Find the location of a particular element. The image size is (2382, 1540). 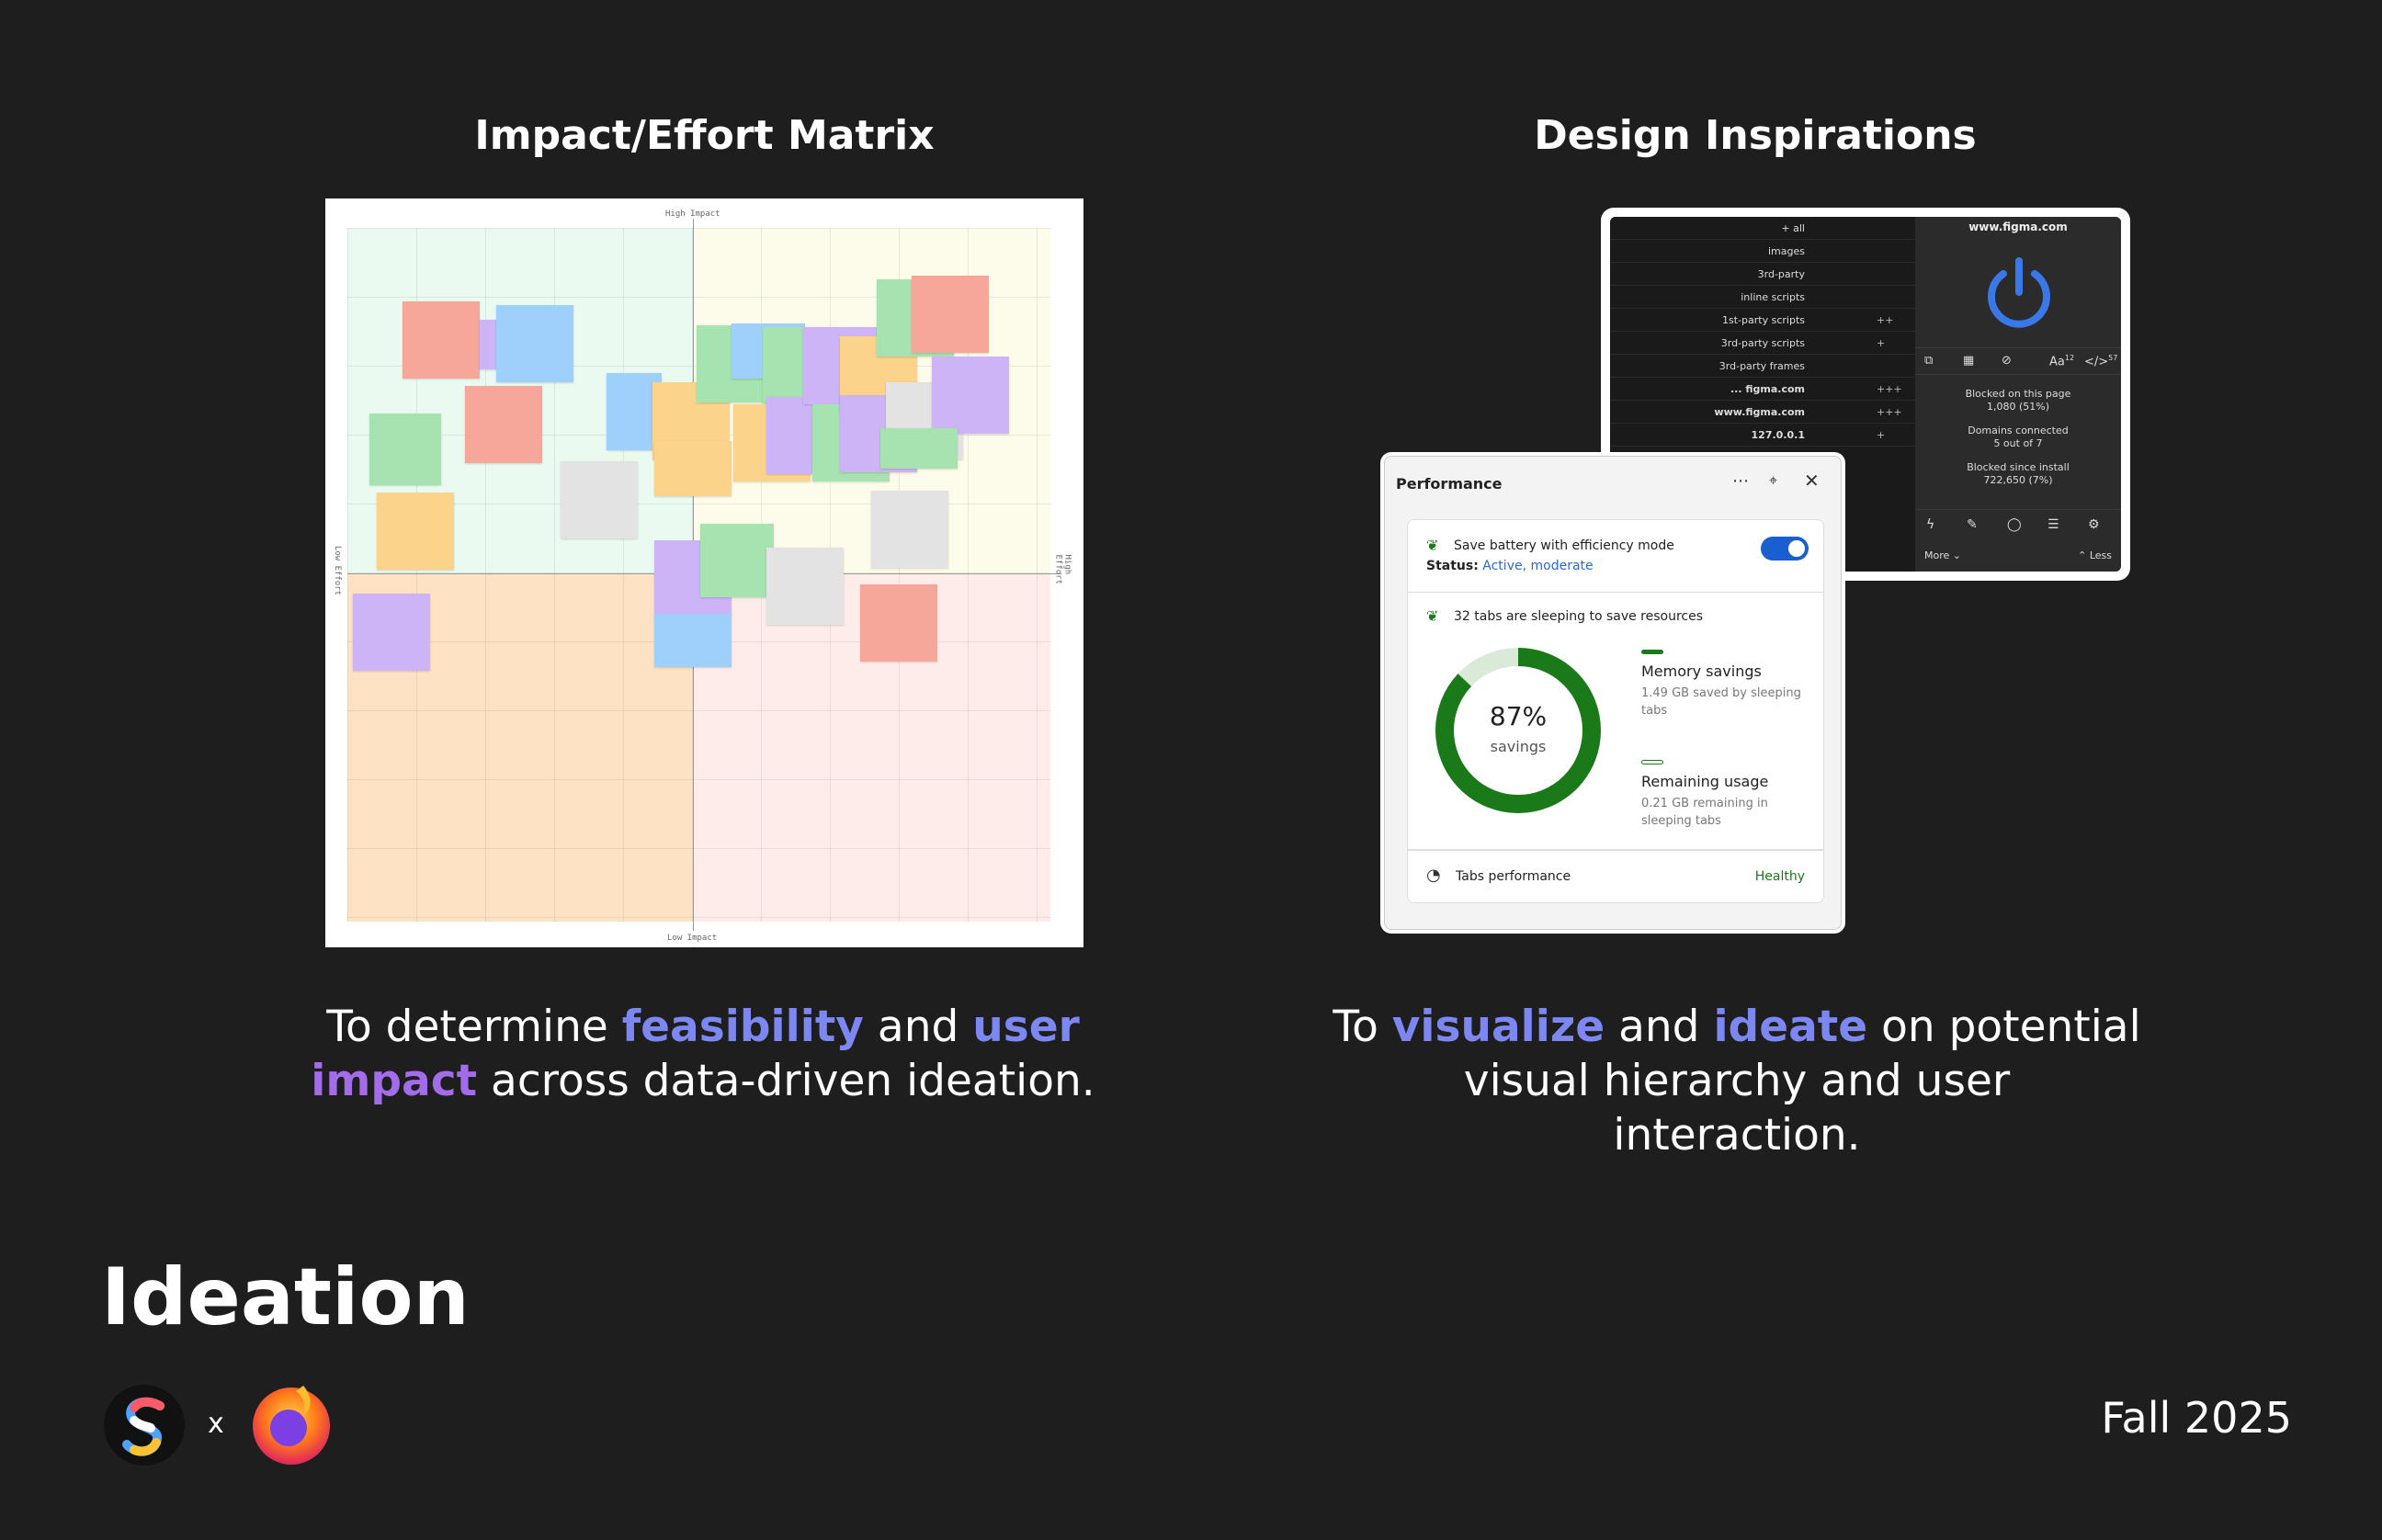

filter-row: + all is located at coordinates (1763, 228).